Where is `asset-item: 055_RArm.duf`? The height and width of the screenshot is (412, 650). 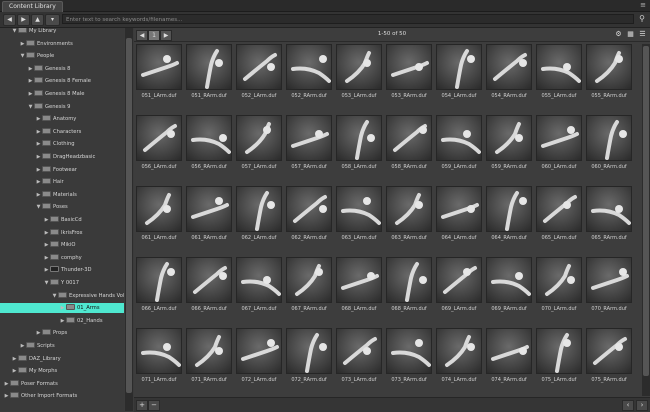 asset-item: 055_RArm.duf is located at coordinates (609, 71).